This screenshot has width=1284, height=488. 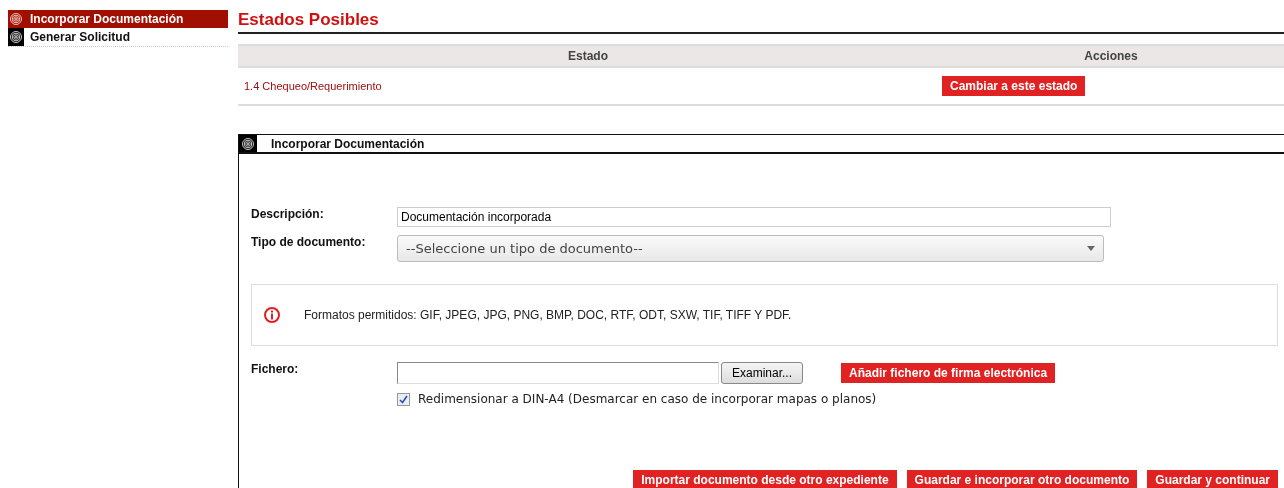 I want to click on panel-title: Incorporar Documentación, so click(x=348, y=143).